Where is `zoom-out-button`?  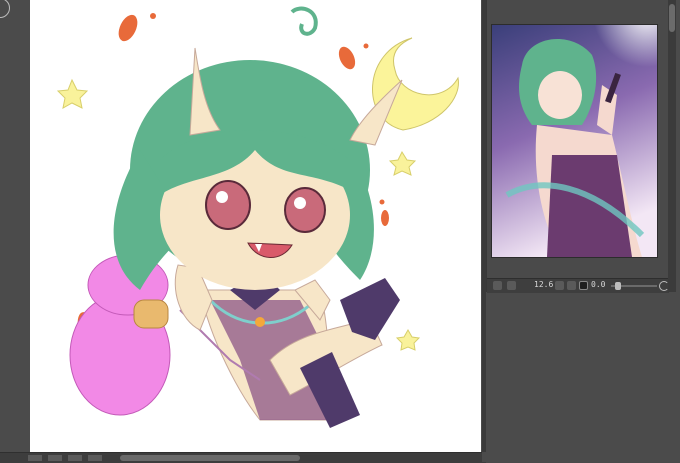
zoom-out-button is located at coordinates (497, 285).